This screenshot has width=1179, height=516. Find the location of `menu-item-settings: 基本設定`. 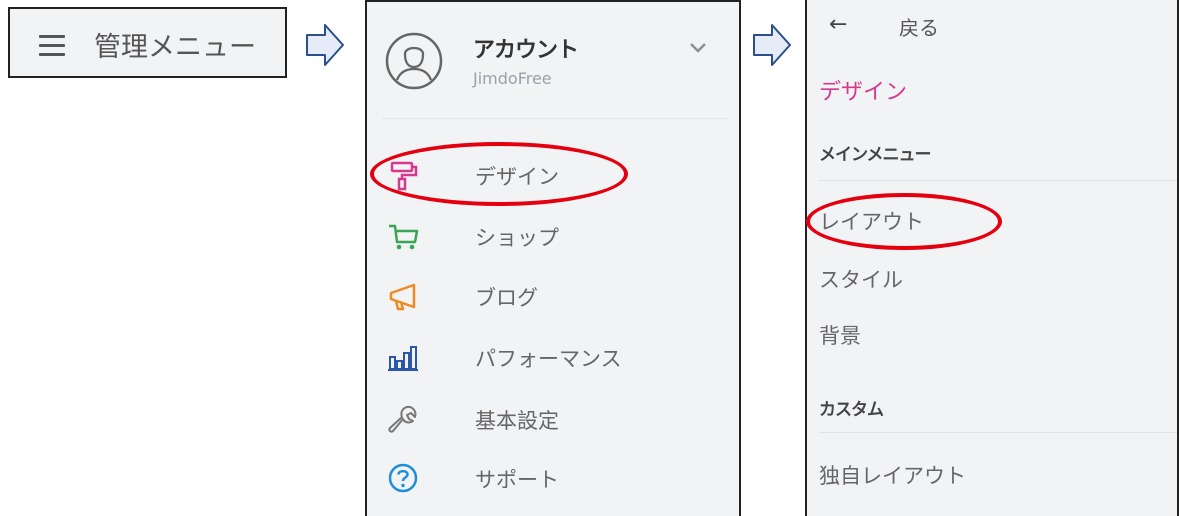

menu-item-settings: 基本設定 is located at coordinates (553, 418).